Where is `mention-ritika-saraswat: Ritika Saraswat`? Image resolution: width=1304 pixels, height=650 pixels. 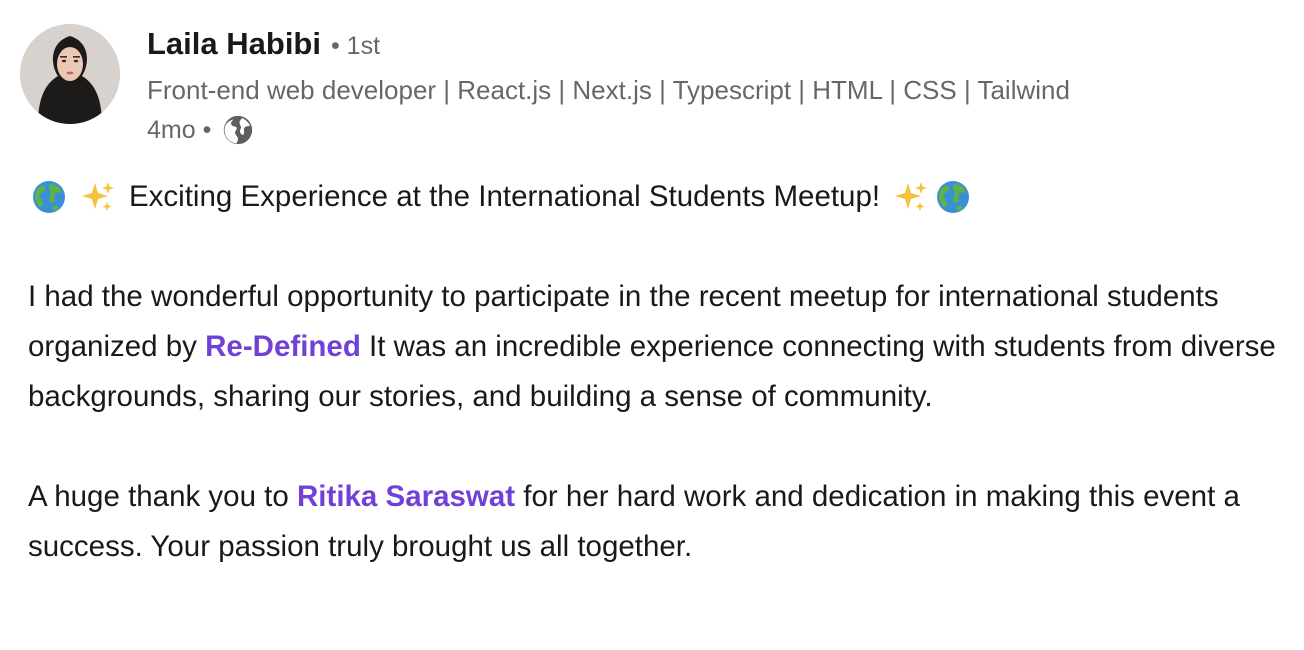 mention-ritika-saraswat: Ritika Saraswat is located at coordinates (406, 496).